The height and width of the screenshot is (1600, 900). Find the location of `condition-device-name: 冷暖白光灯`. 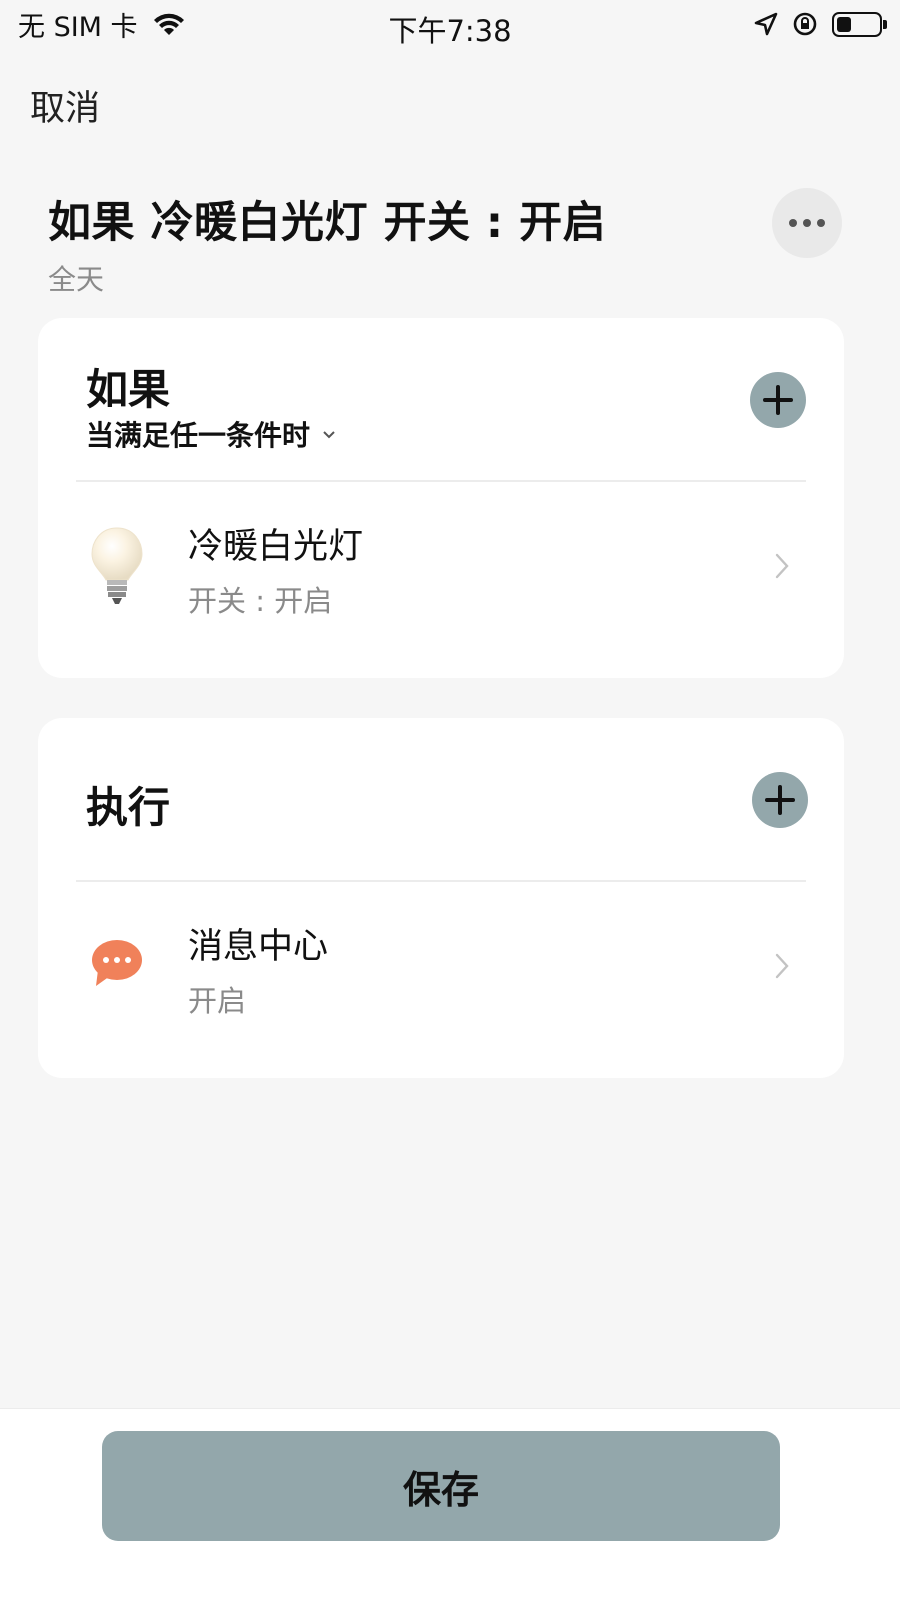

condition-device-name: 冷暖白光灯 is located at coordinates (276, 547).